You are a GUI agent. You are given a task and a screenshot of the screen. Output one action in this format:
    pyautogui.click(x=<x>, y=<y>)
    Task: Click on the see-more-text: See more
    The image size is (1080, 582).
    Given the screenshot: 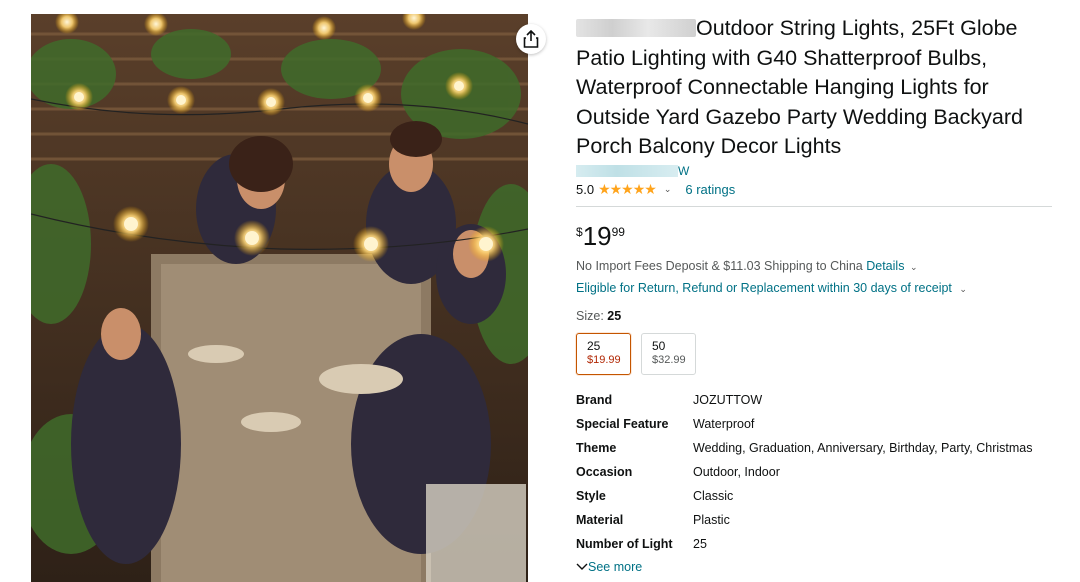 What is the action you would take?
    pyautogui.click(x=615, y=566)
    